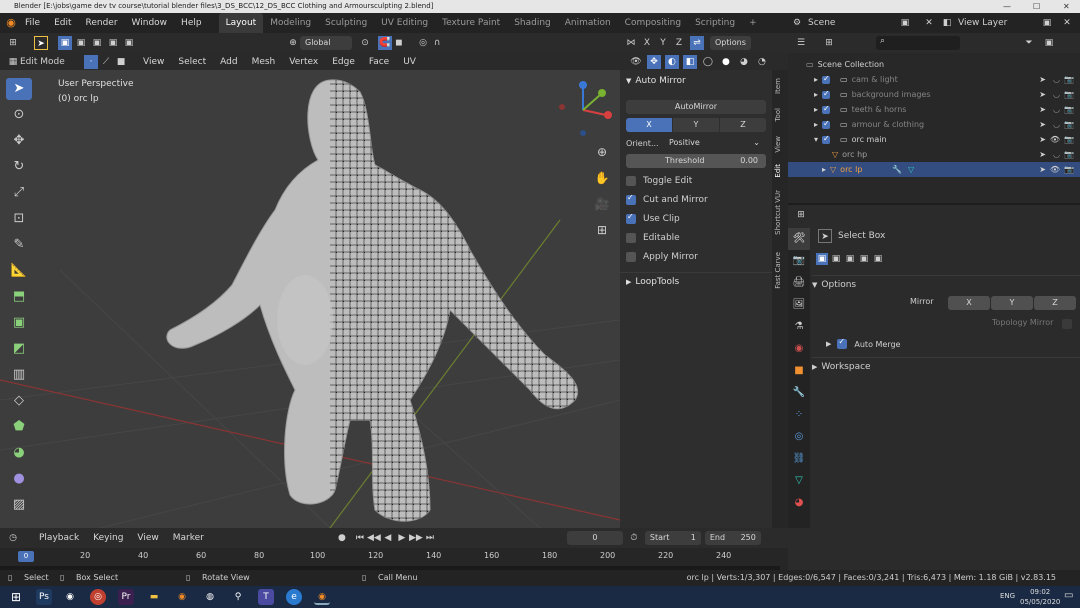 The height and width of the screenshot is (608, 1080). What do you see at coordinates (1066, 6) in the screenshot?
I see `close-button: ✕` at bounding box center [1066, 6].